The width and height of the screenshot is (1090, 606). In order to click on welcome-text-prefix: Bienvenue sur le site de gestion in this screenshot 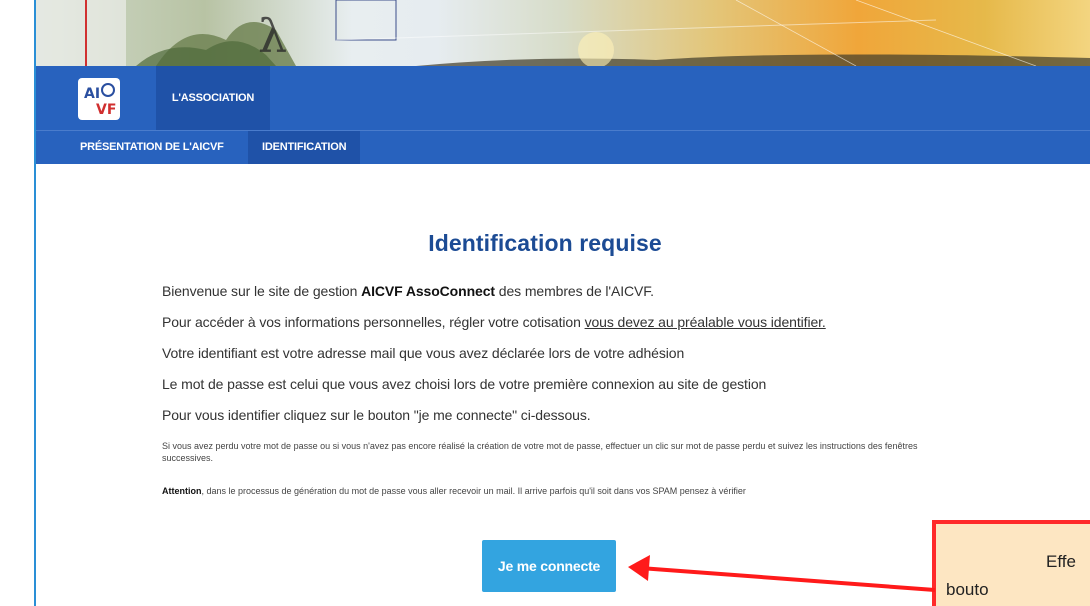, I will do `click(262, 291)`.